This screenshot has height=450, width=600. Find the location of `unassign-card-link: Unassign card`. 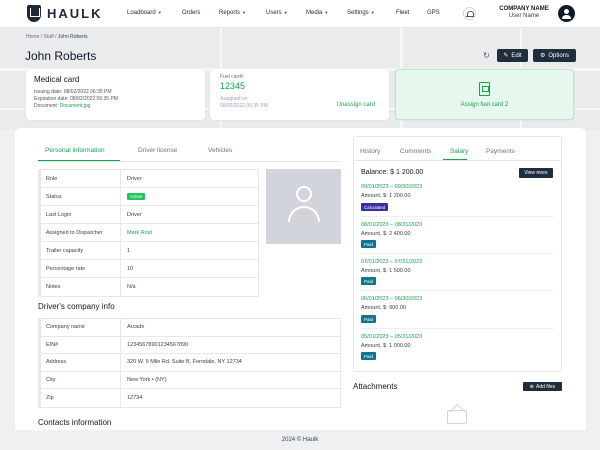

unassign-card-link: Unassign card is located at coordinates (356, 105).